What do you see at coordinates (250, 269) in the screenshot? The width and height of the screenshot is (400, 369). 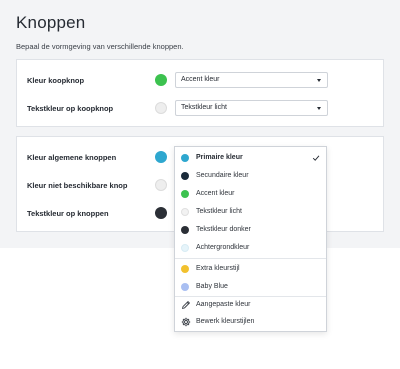 I see `dropdown-option-extra-style: Extra kleurstijl` at bounding box center [250, 269].